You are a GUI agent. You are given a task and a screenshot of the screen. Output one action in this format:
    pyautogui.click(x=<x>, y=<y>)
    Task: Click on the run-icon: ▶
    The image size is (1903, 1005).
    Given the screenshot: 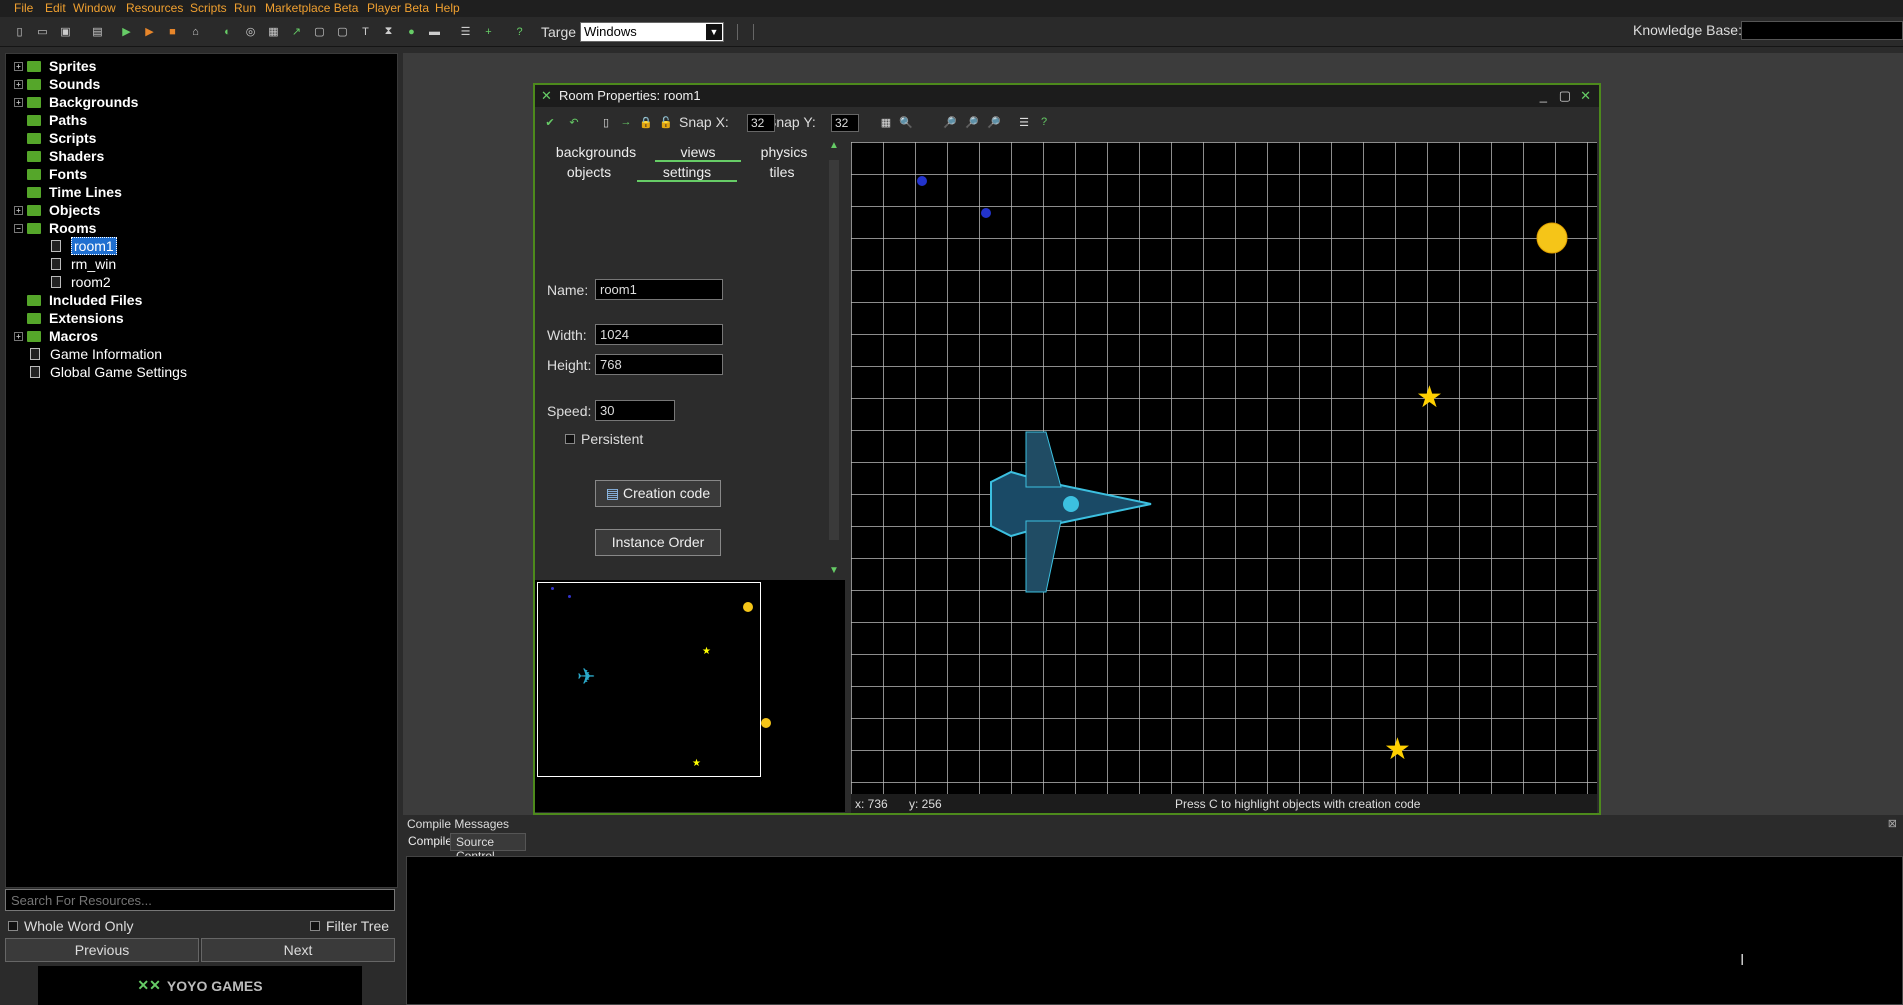 What is the action you would take?
    pyautogui.click(x=126, y=31)
    